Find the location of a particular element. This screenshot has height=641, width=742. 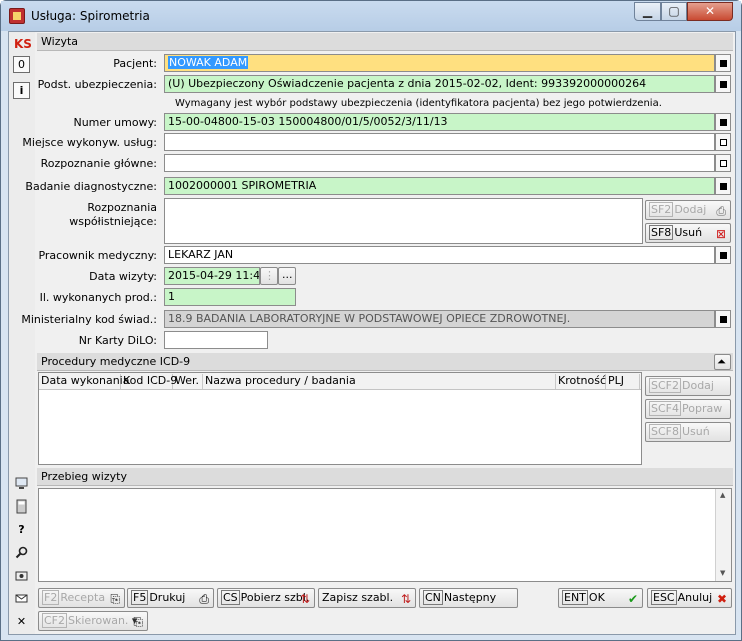

co-diagnosis-list is located at coordinates (403, 221).